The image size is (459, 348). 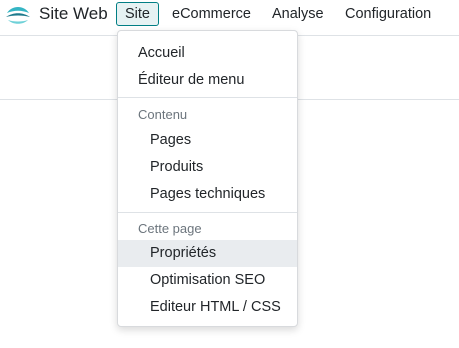 What do you see at coordinates (207, 53) in the screenshot?
I see `menu-item-accueil: Accueil` at bounding box center [207, 53].